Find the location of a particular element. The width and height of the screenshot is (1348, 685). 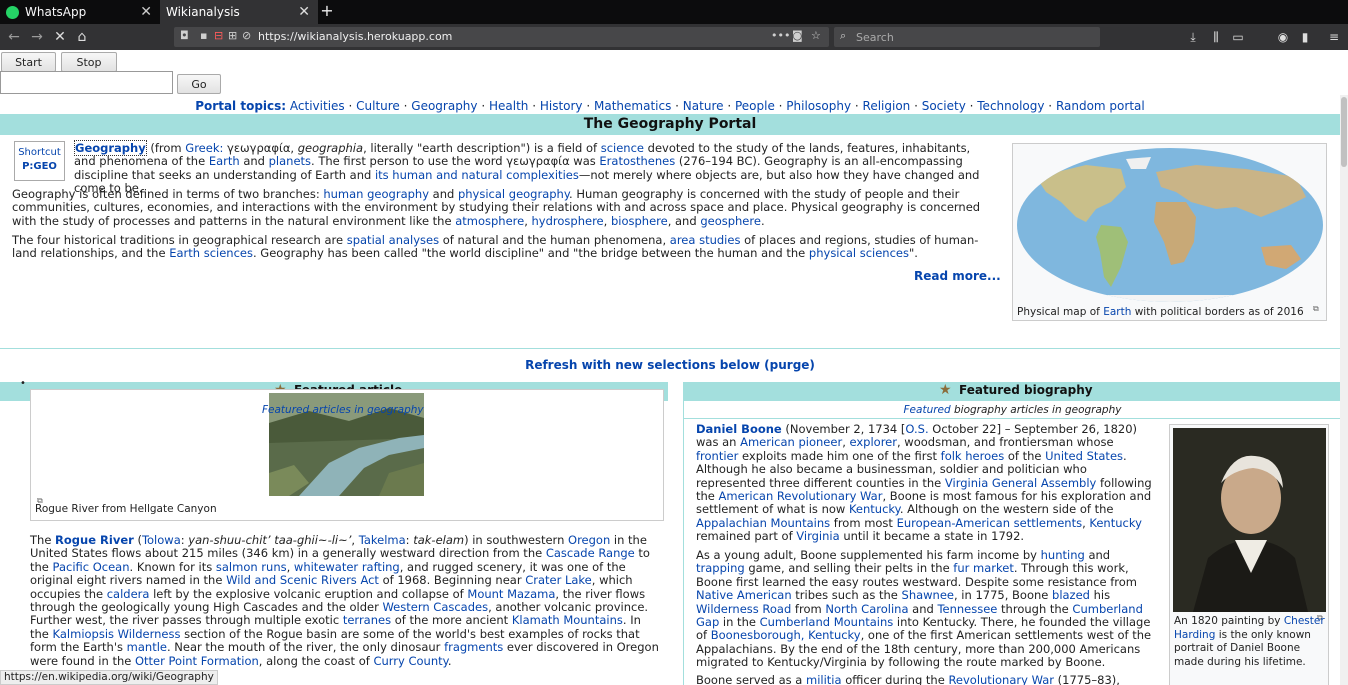

enlarge-icon: ⧉ is located at coordinates (1316, 309).